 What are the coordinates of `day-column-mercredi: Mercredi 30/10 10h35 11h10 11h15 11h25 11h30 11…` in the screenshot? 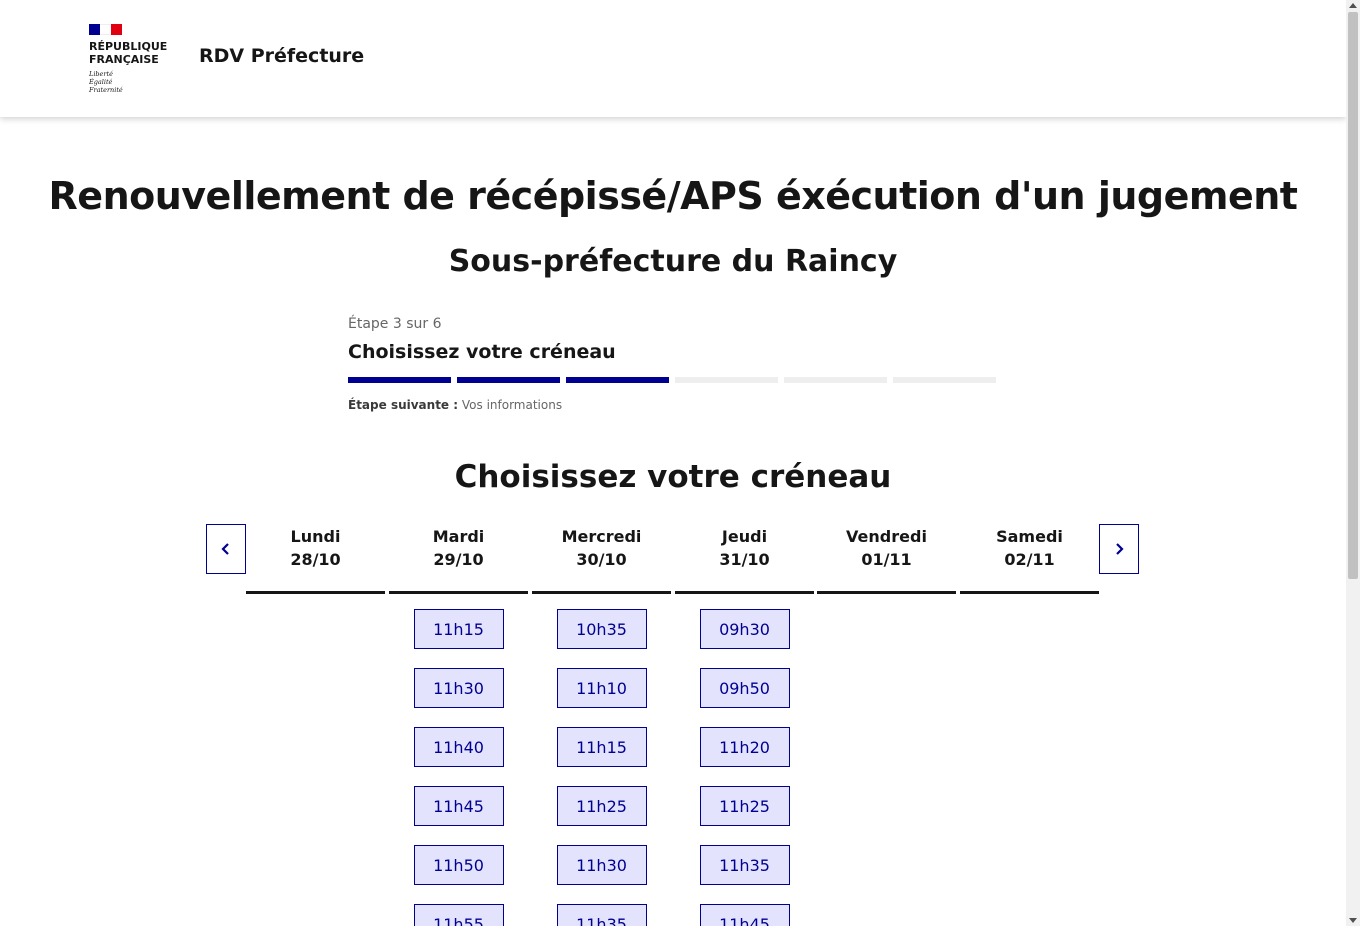 It's located at (601, 725).